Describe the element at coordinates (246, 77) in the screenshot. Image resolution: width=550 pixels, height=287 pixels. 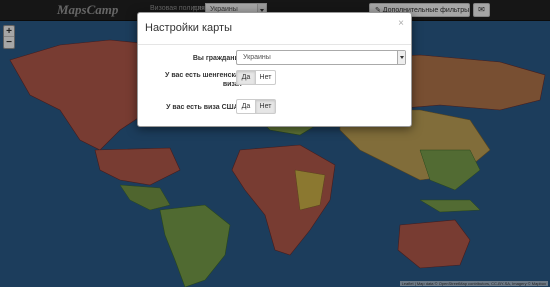
I see `schengen-yes-button: Да` at that location.